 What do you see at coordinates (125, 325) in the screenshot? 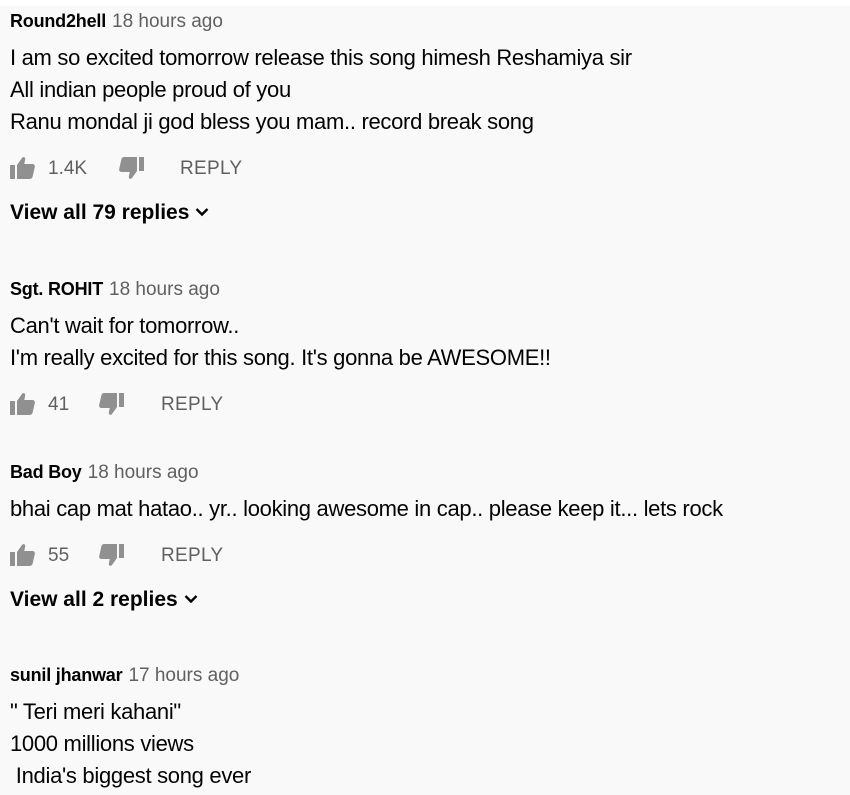
I see `comment-line: Can't wait for tomorrow..` at bounding box center [125, 325].